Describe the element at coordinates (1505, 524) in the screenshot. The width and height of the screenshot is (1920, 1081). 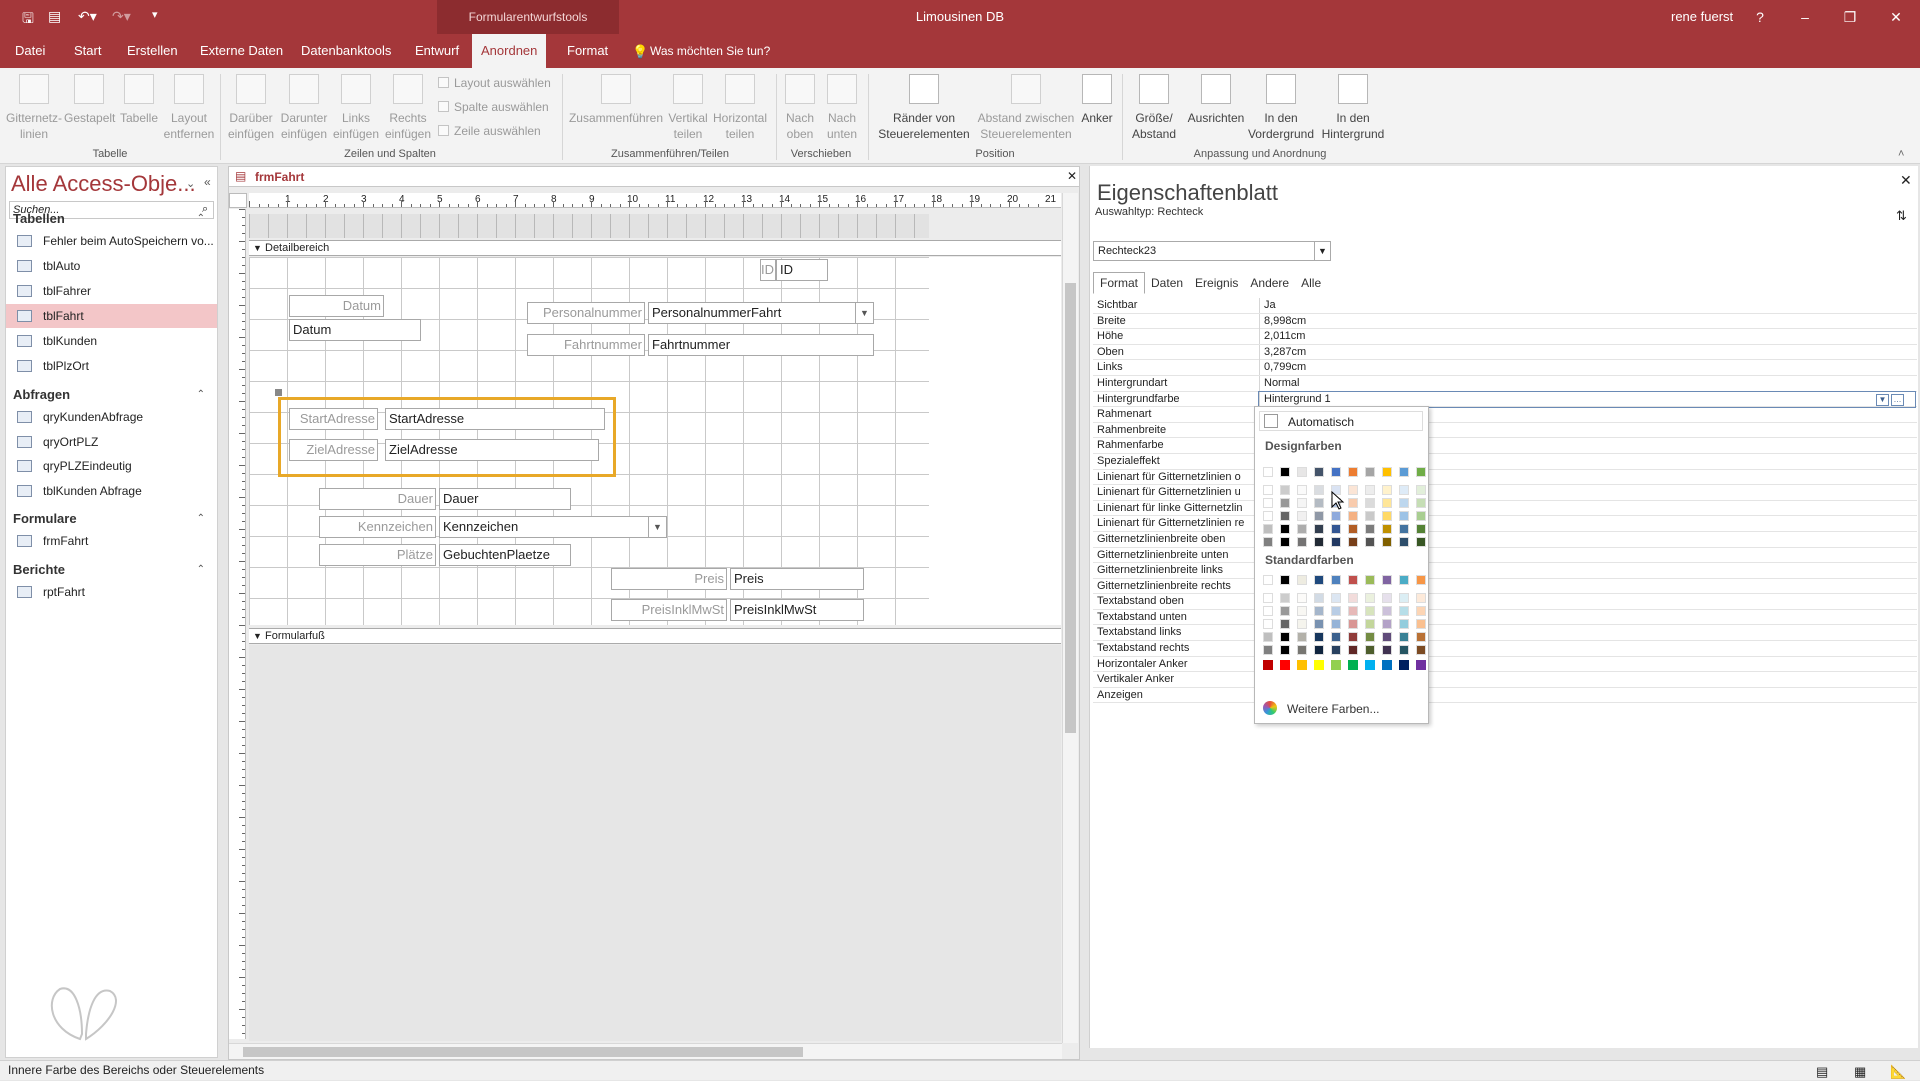
I see `property-row: Linienart für Gitternetzlinien re` at that location.